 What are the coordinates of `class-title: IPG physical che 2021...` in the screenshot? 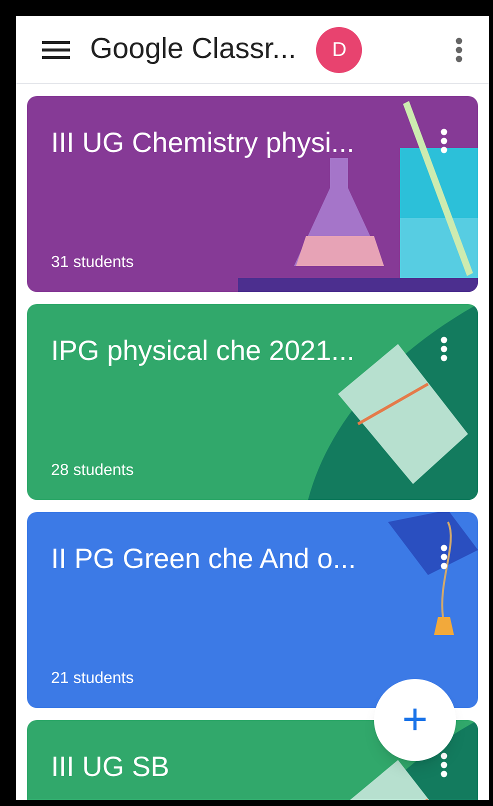 It's located at (203, 351).